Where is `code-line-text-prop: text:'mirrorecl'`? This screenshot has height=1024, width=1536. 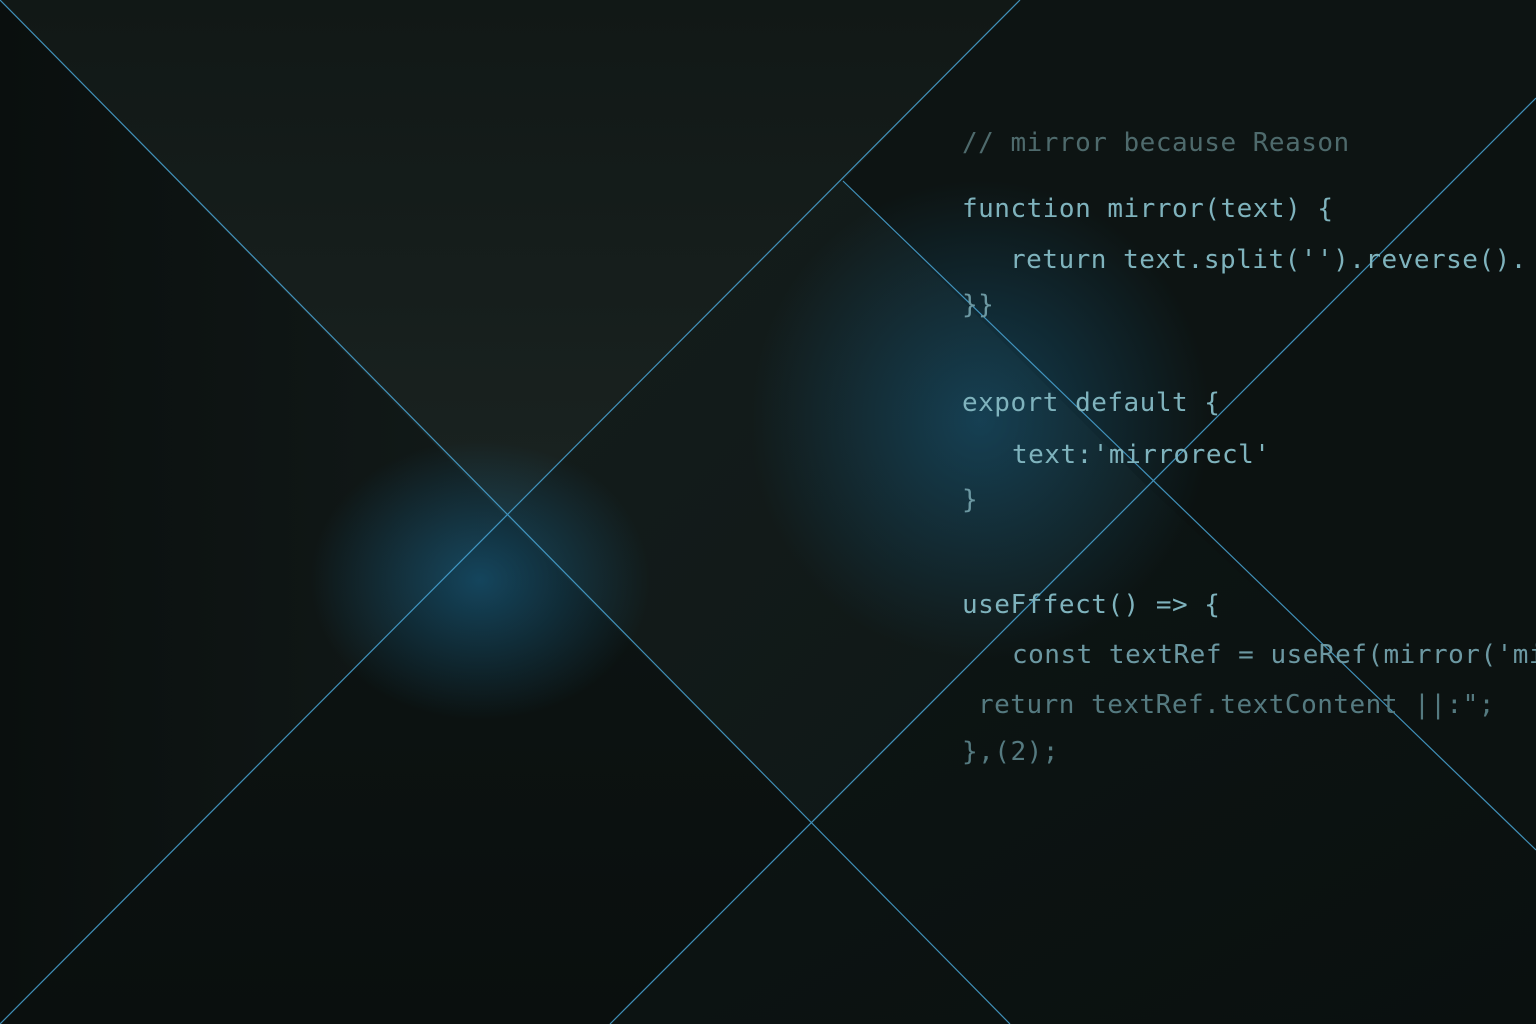
code-line-text-prop: text:'mirrorecl' is located at coordinates (1141, 455).